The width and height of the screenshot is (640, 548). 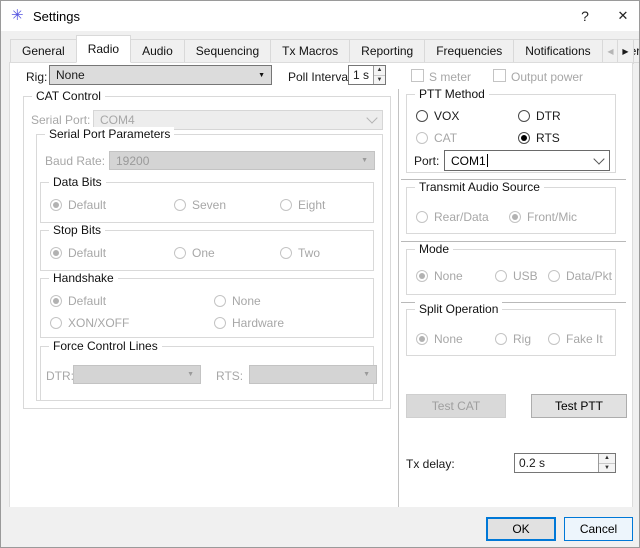 What do you see at coordinates (598, 529) in the screenshot?
I see `cancel-button: Cancel` at bounding box center [598, 529].